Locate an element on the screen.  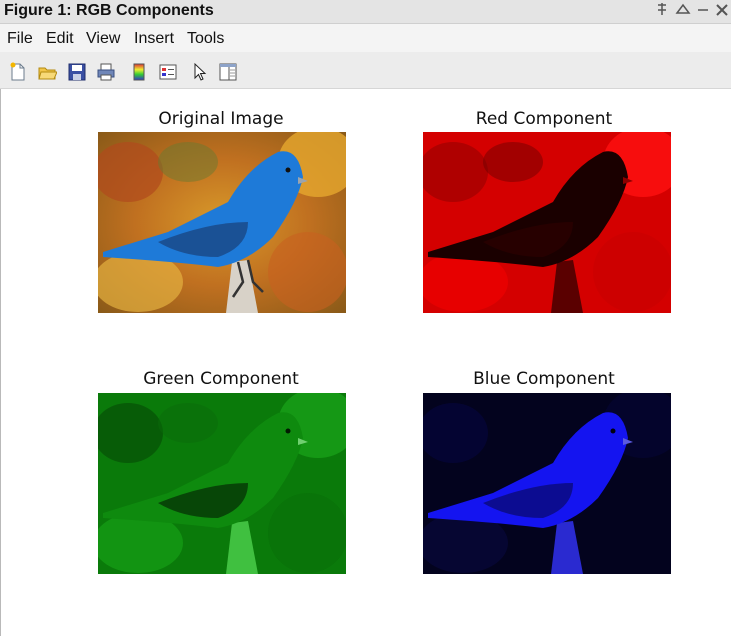
print-icon is located at coordinates (106, 72).